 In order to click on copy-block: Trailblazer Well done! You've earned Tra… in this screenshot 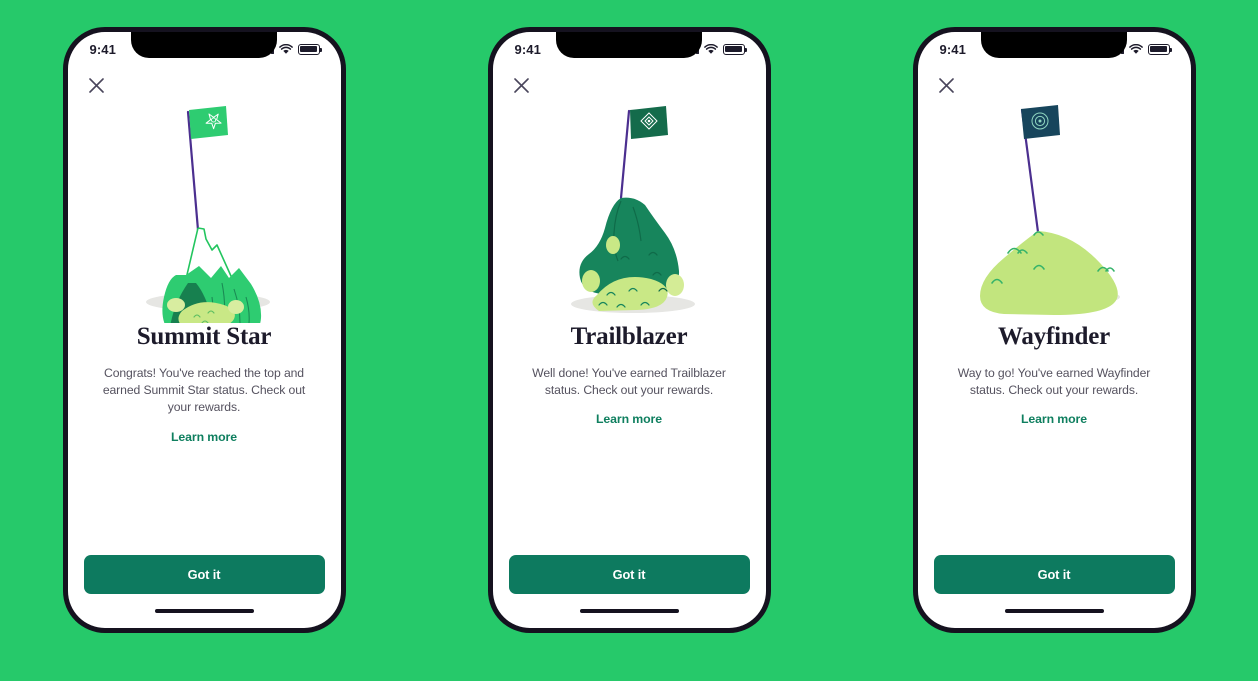, I will do `click(629, 375)`.